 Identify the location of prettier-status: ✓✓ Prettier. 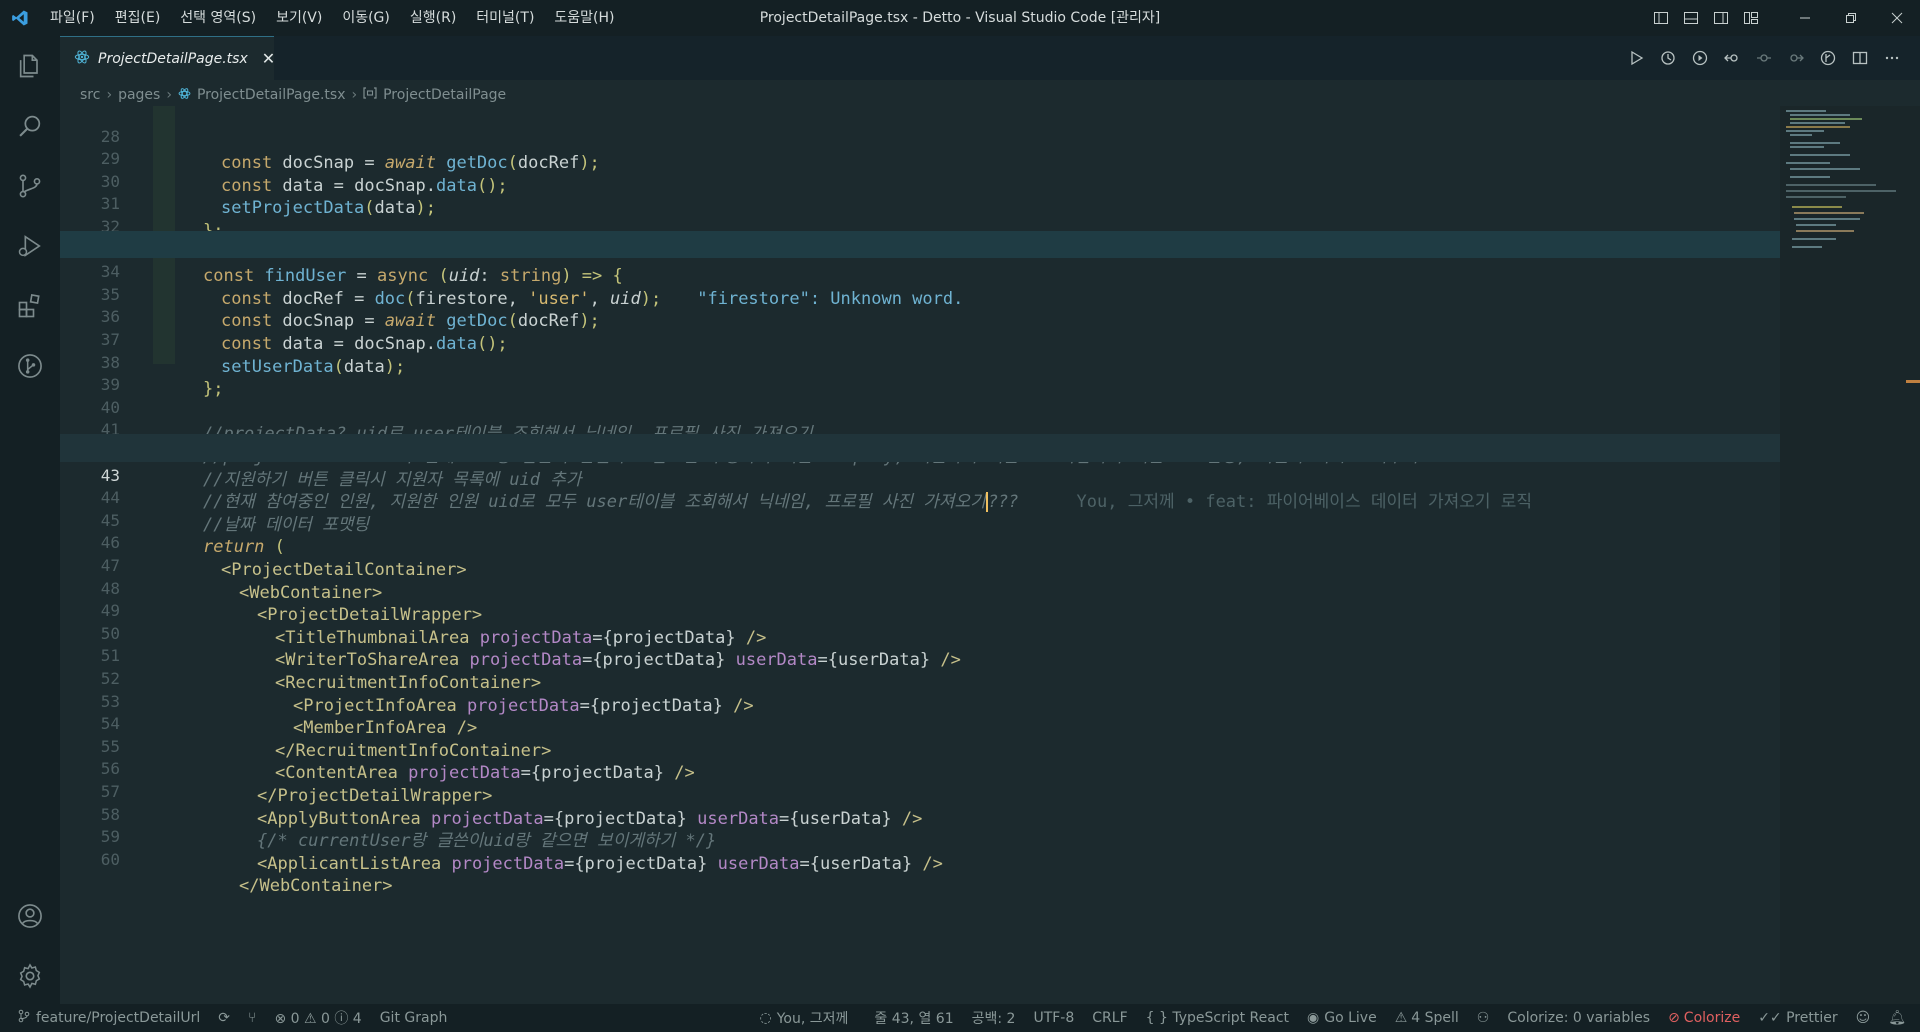
(1797, 1018).